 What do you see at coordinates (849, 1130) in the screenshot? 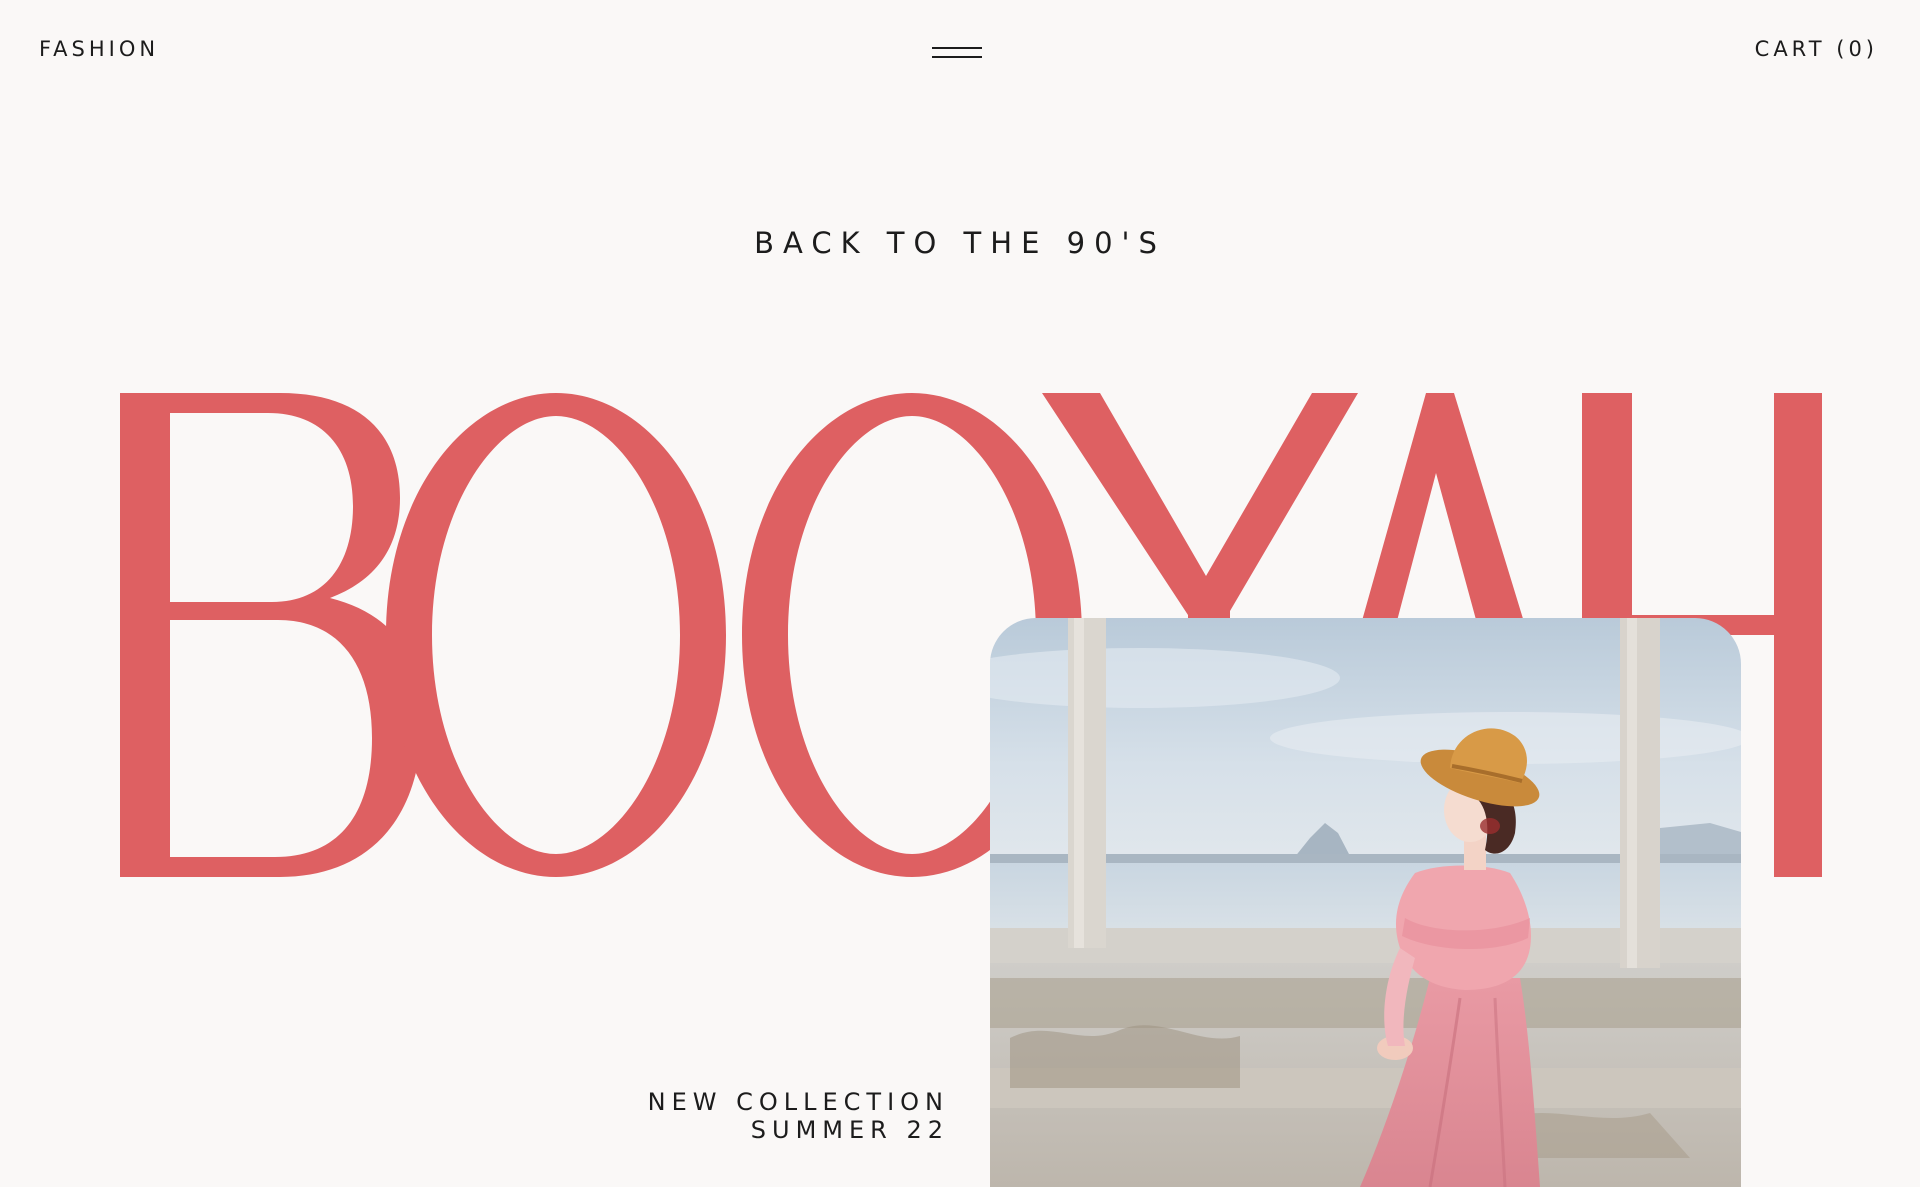
I see `collection-line-2: SUMMER 22` at bounding box center [849, 1130].